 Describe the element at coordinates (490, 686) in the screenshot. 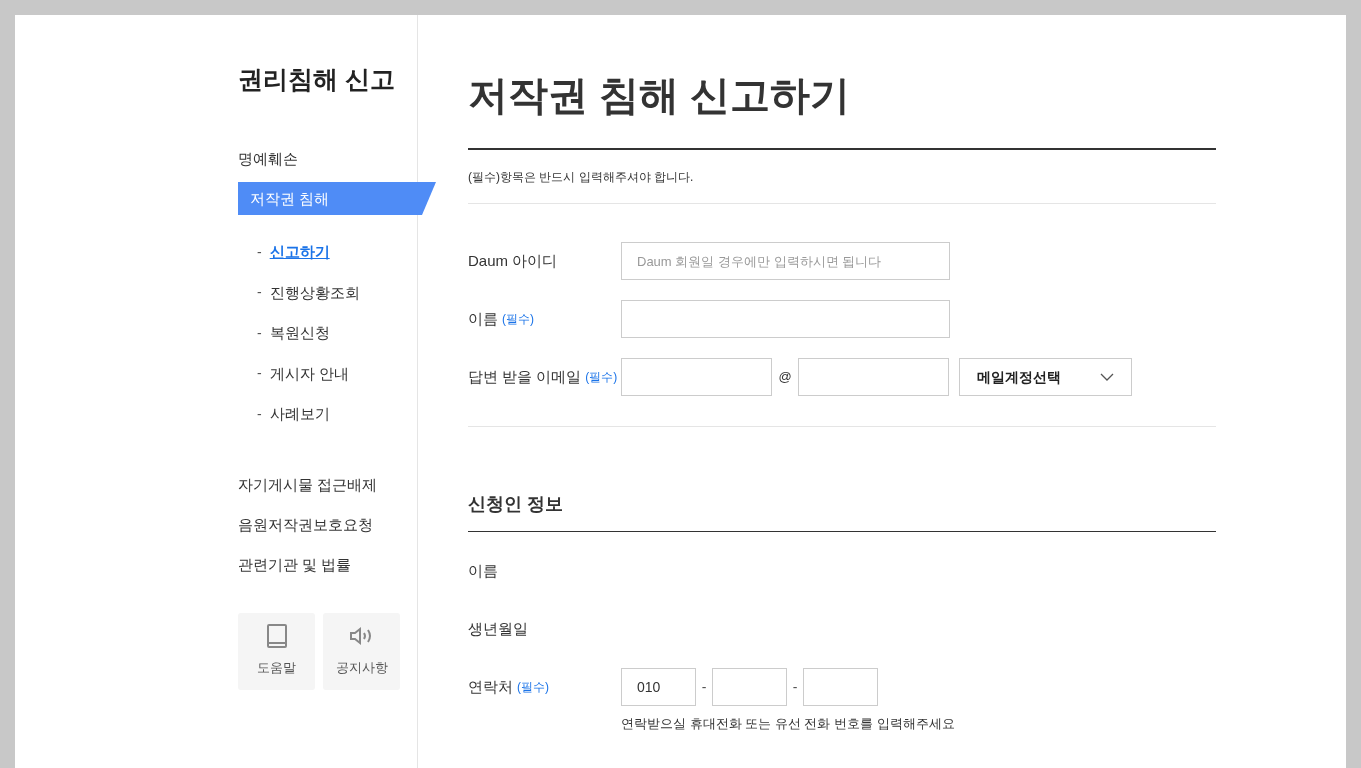

I see `field-label: 연락처` at that location.